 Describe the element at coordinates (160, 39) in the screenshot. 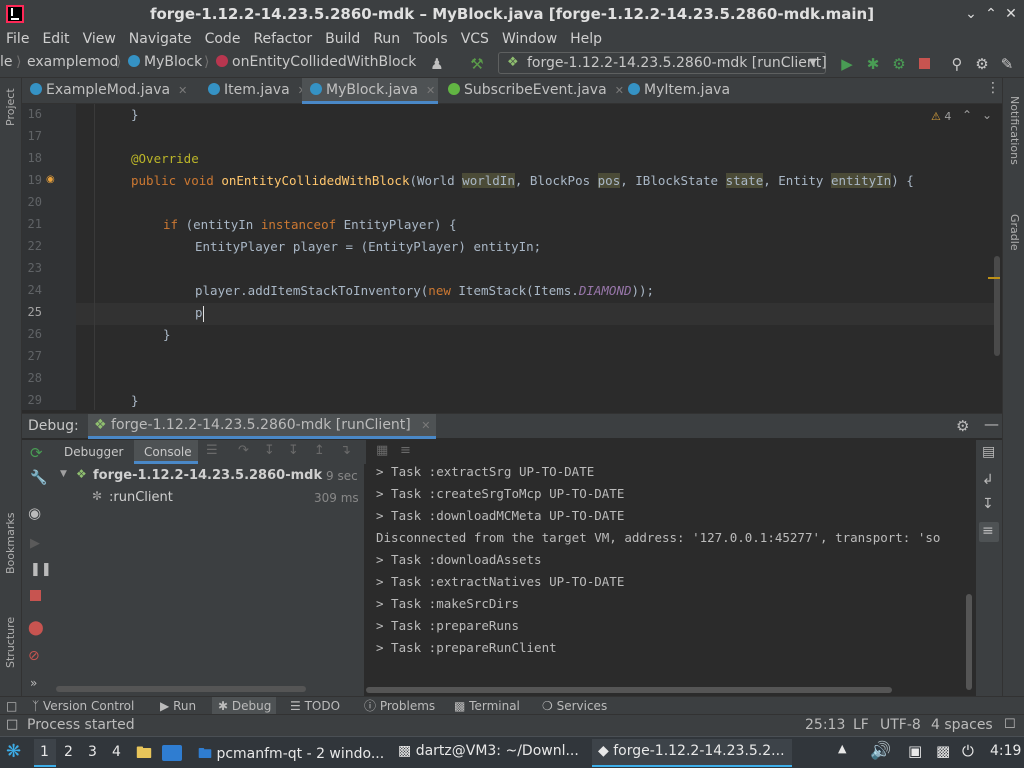

I see `menu-navigate: Navigate` at that location.